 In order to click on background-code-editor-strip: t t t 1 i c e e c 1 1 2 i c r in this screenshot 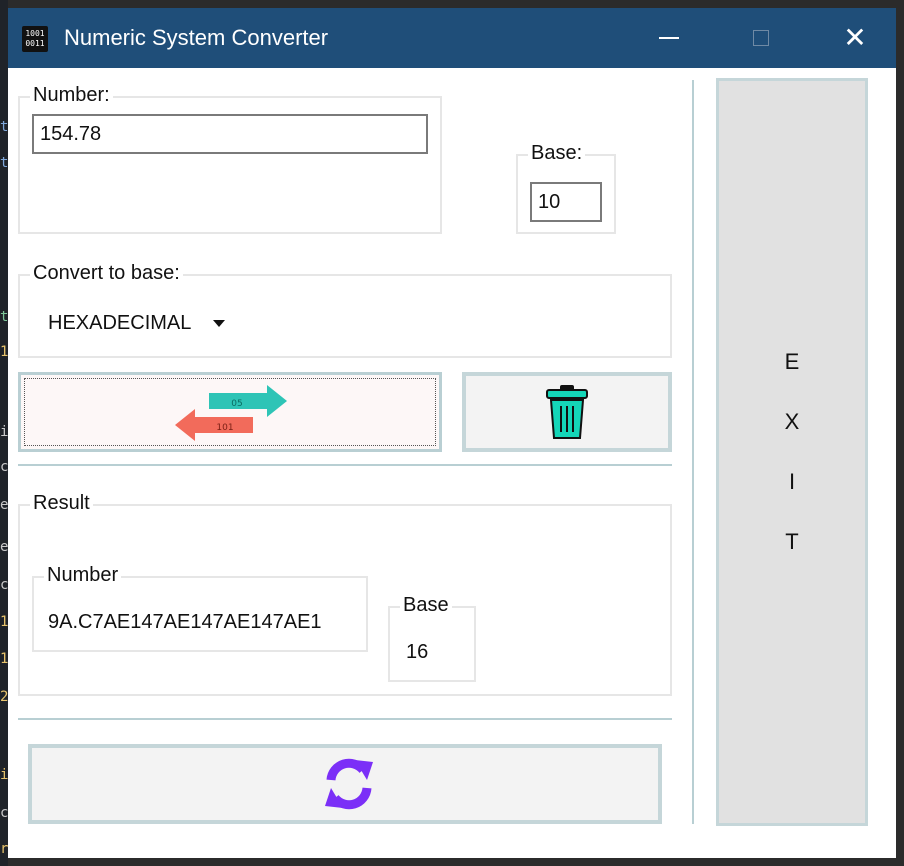, I will do `click(4, 433)`.